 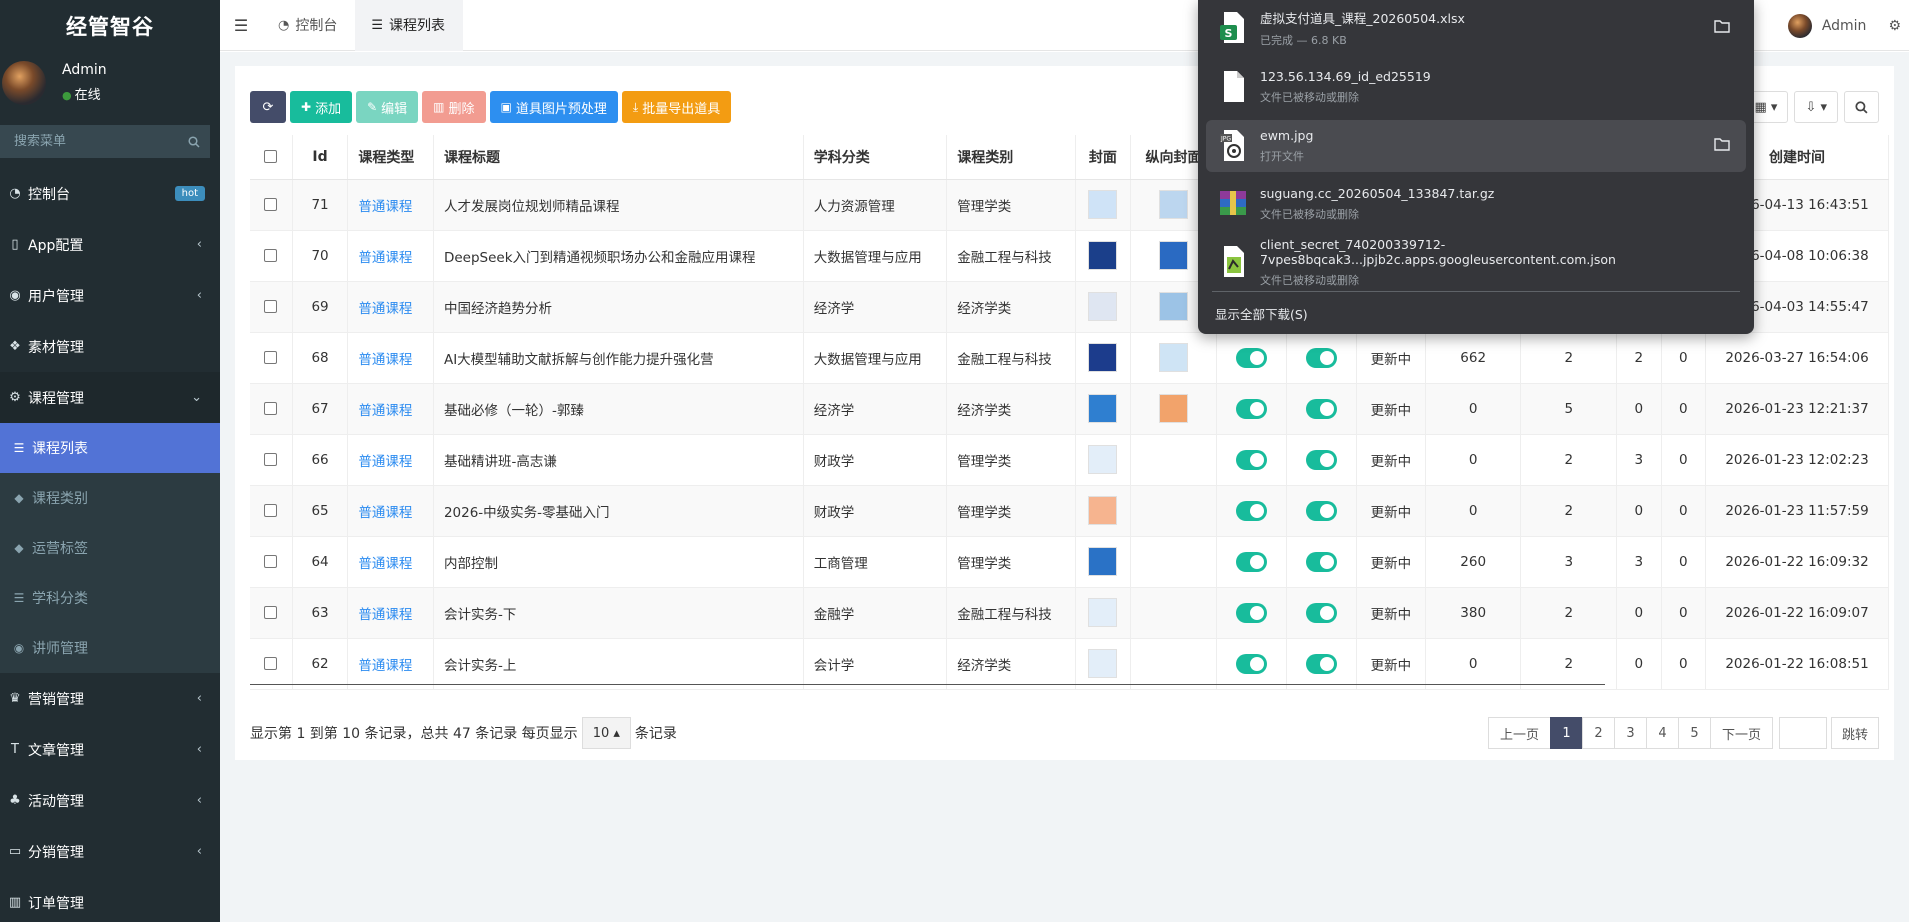 What do you see at coordinates (1802, 733) in the screenshot?
I see `jump-page-input` at bounding box center [1802, 733].